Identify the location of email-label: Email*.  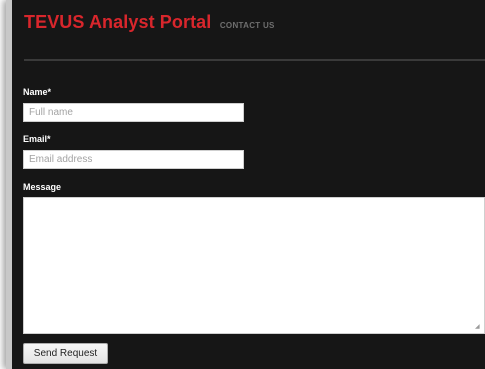
(37, 139).